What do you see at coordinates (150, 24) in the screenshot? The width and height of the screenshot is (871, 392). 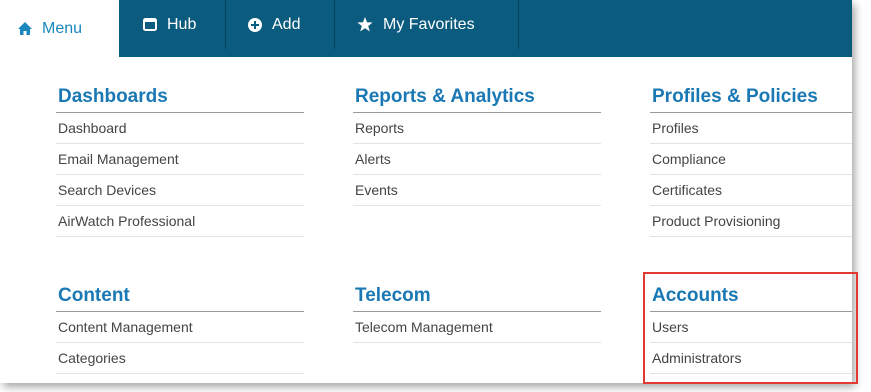 I see `square-icon` at bounding box center [150, 24].